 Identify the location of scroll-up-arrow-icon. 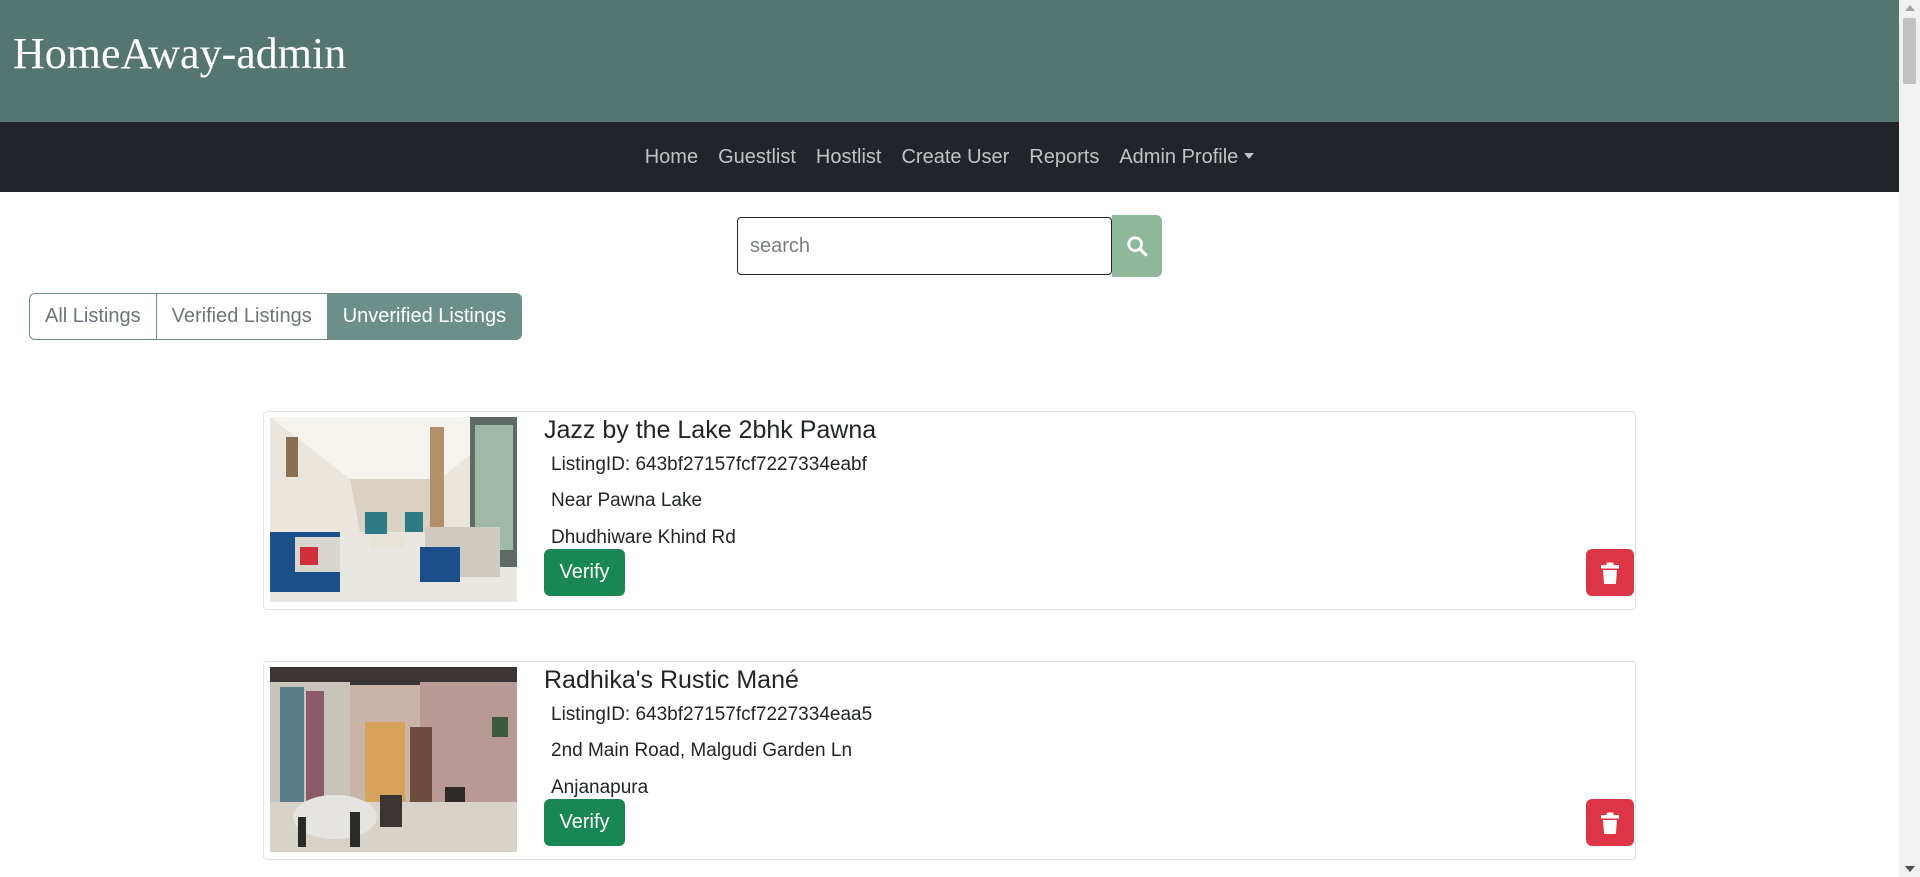
(1910, 8).